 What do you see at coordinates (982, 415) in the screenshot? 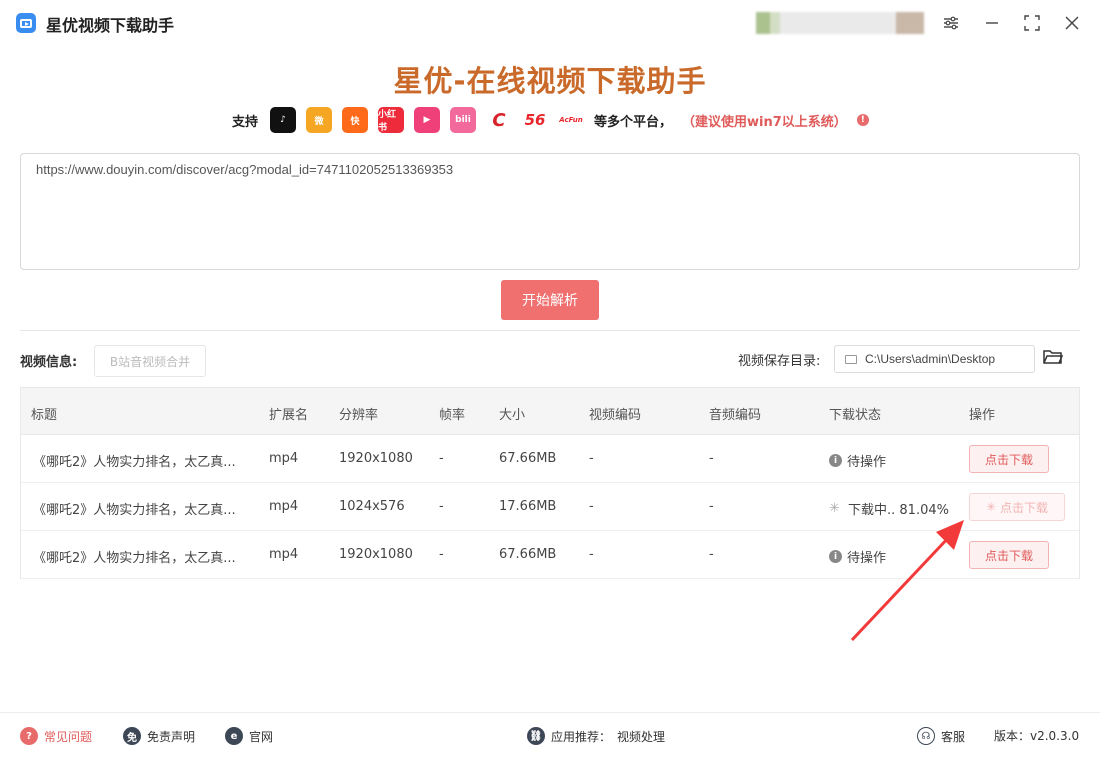
I see `col-action: 操作` at bounding box center [982, 415].